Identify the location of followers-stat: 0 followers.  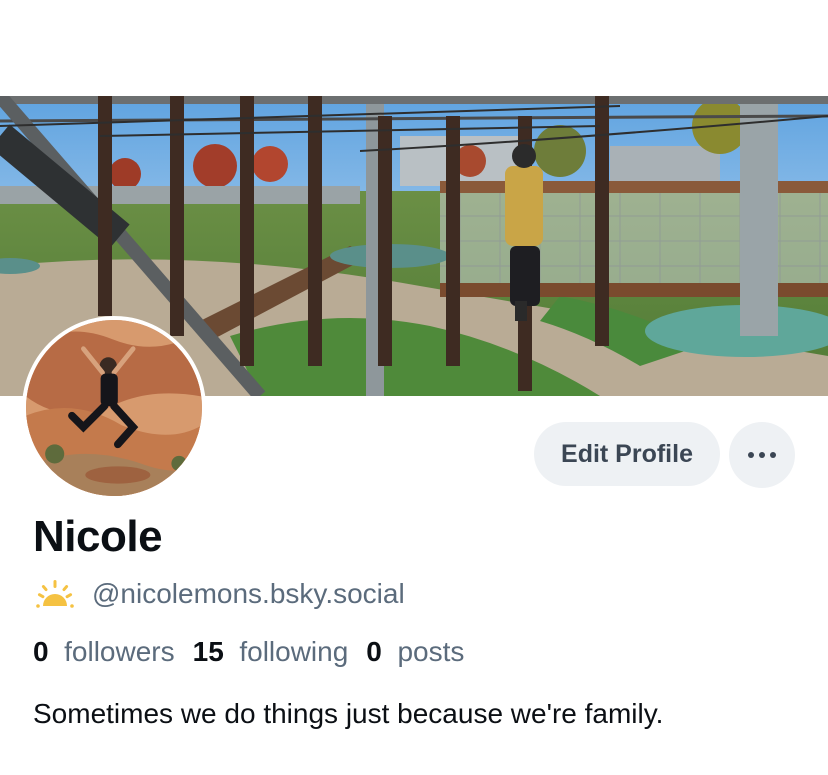
(104, 652).